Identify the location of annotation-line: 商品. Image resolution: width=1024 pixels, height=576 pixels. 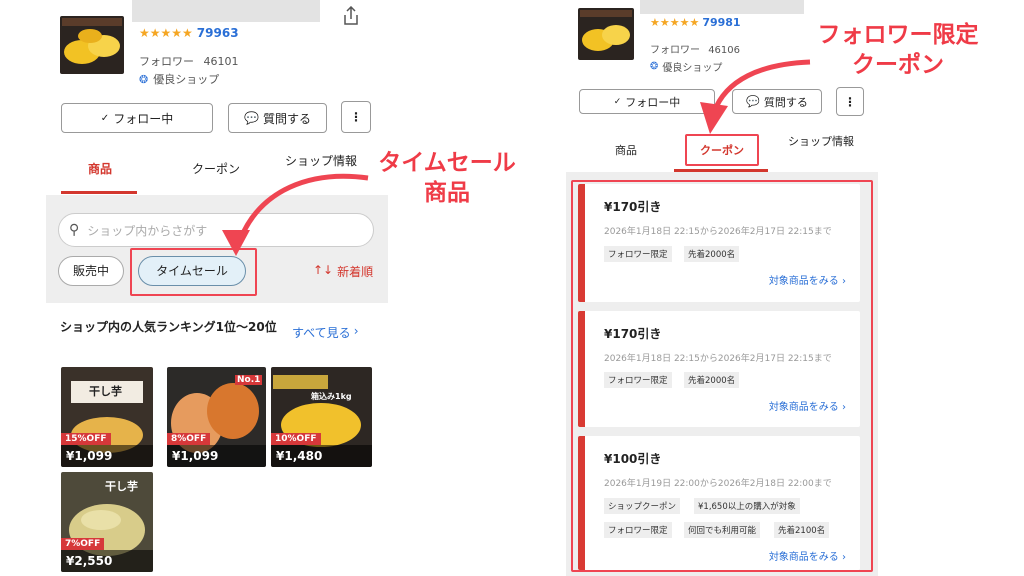
(447, 193).